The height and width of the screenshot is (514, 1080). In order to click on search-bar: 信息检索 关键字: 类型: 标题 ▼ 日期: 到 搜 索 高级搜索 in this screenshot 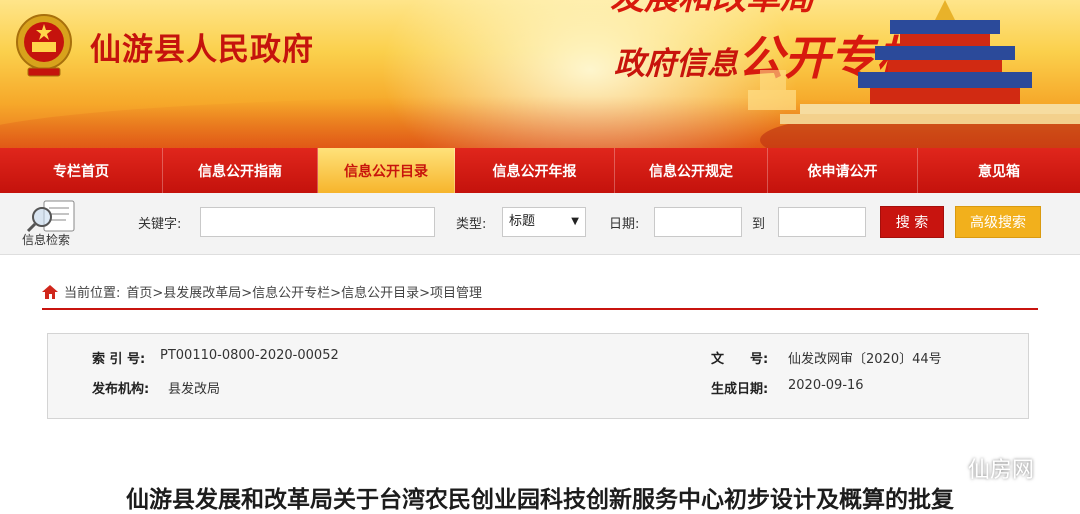, I will do `click(540, 224)`.